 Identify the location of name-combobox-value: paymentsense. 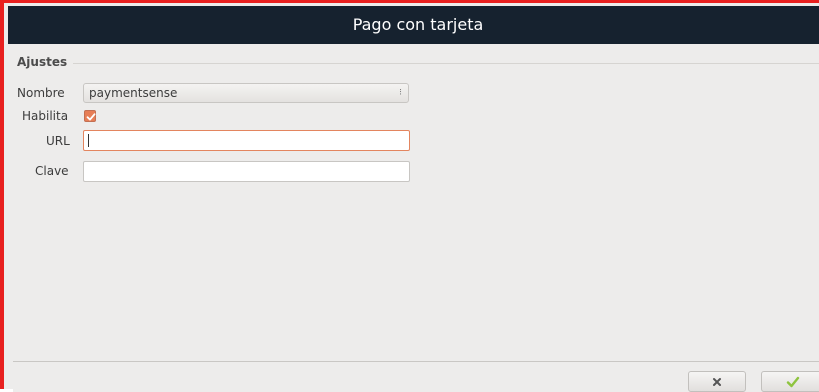
(133, 93).